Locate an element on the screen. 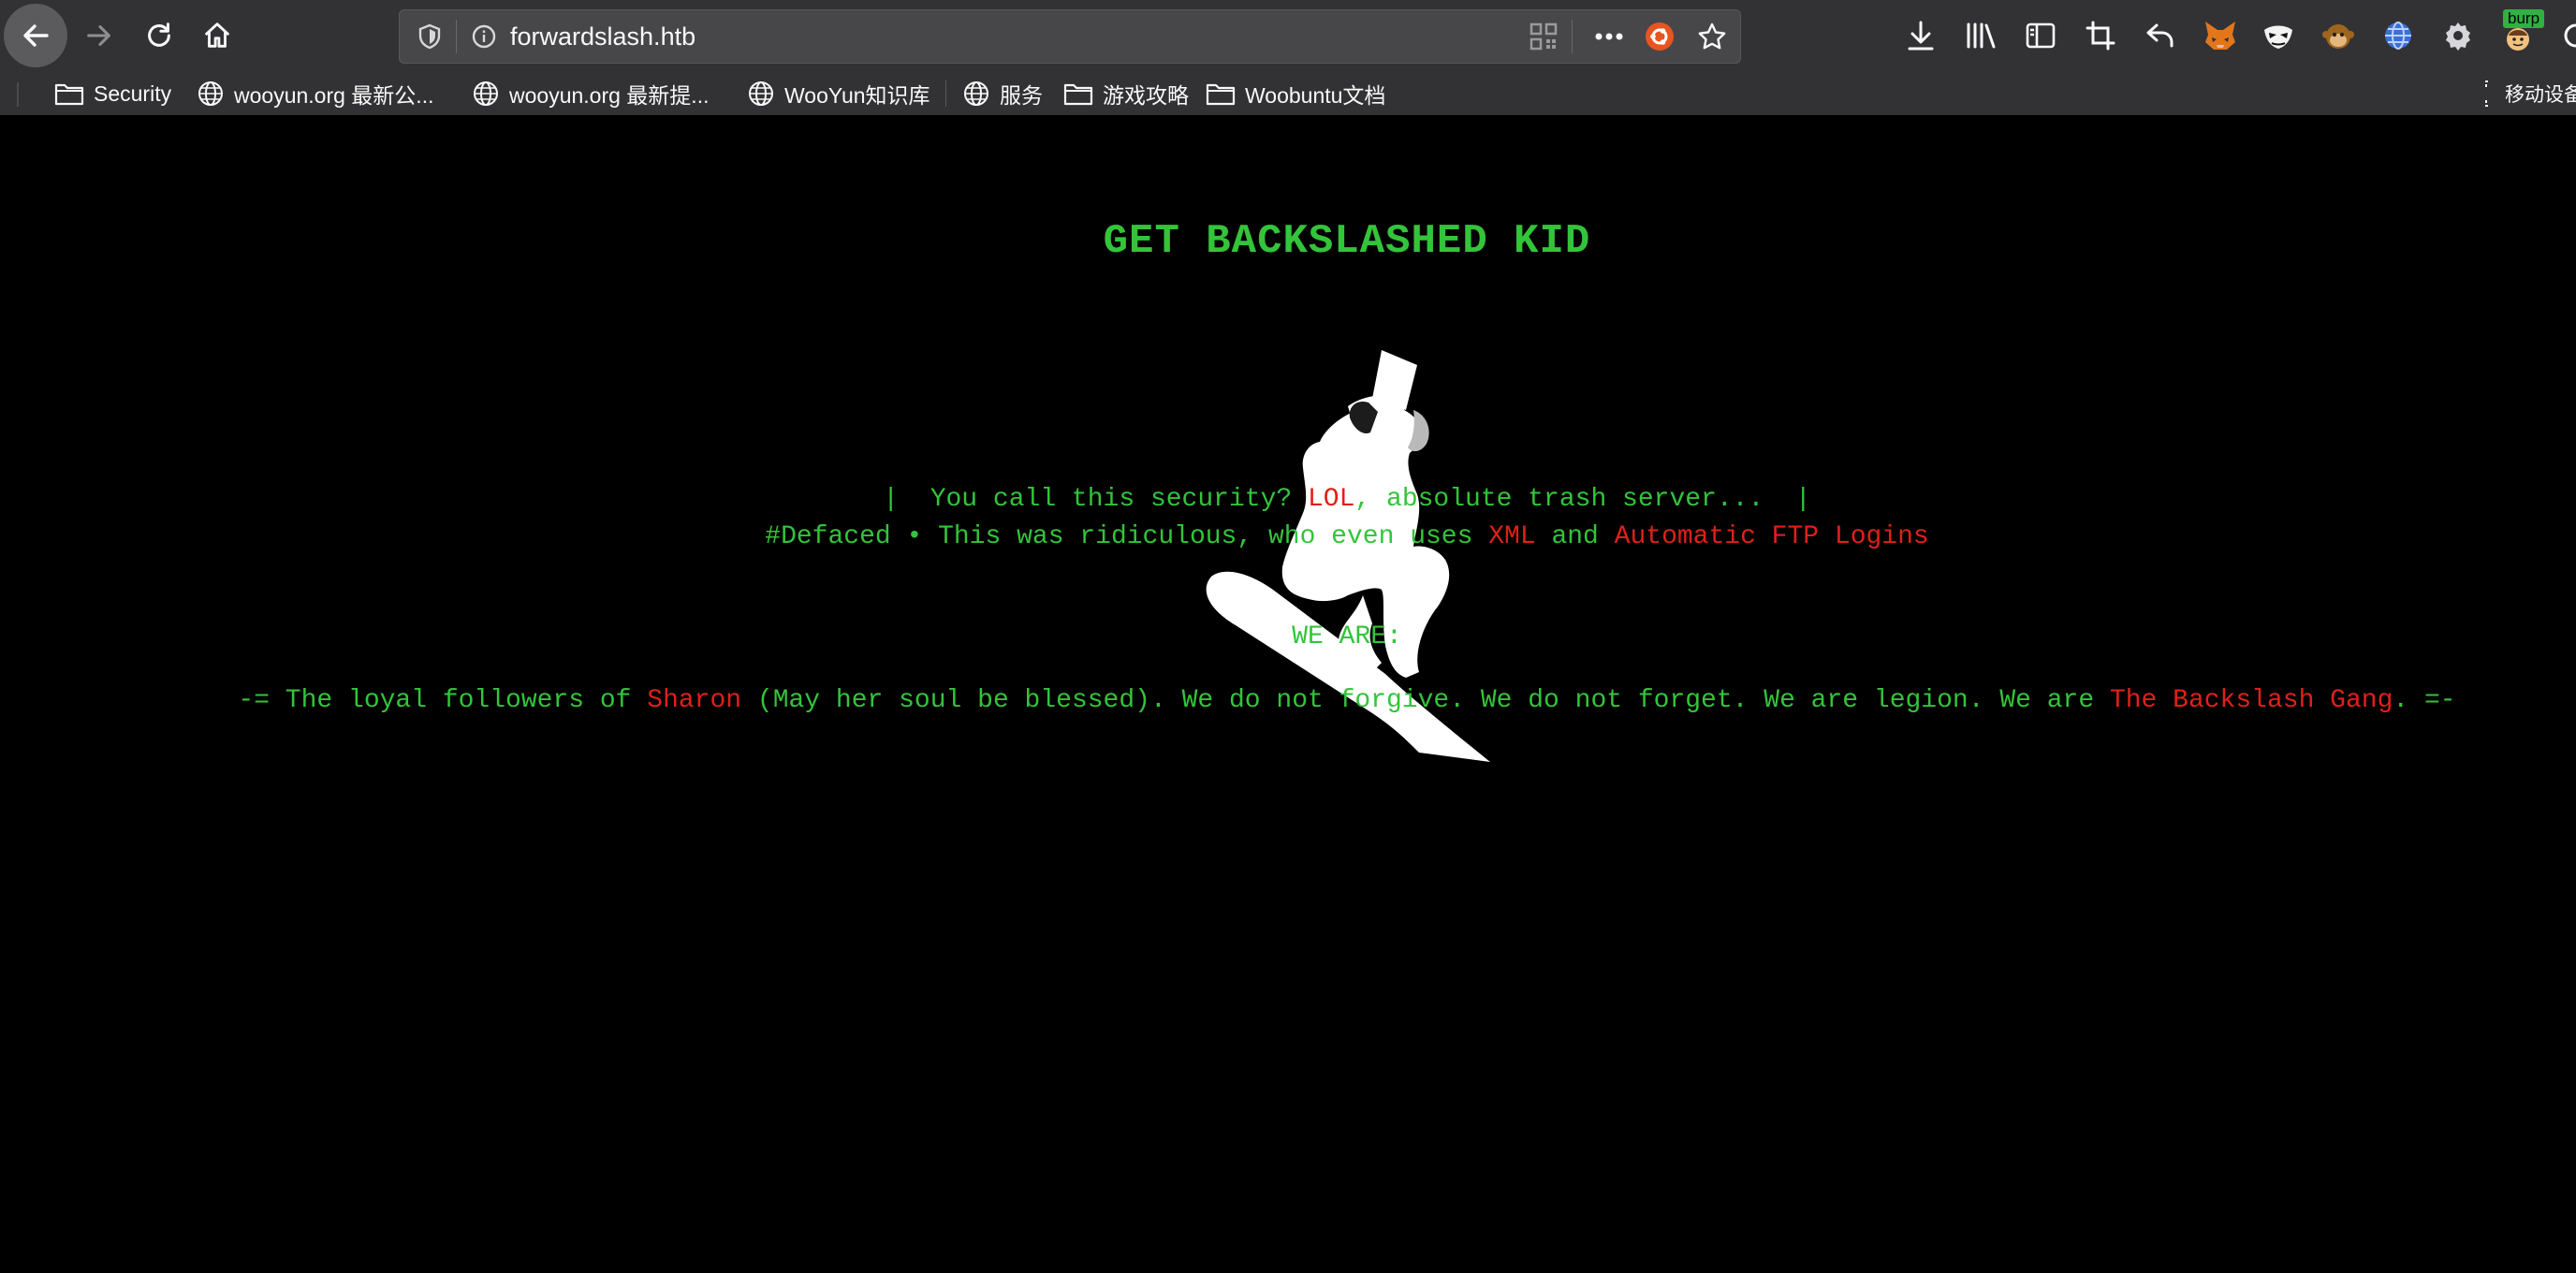 This screenshot has width=2576, height=1273. bookmark-game-guides: 游戏攻略 is located at coordinates (1126, 93).